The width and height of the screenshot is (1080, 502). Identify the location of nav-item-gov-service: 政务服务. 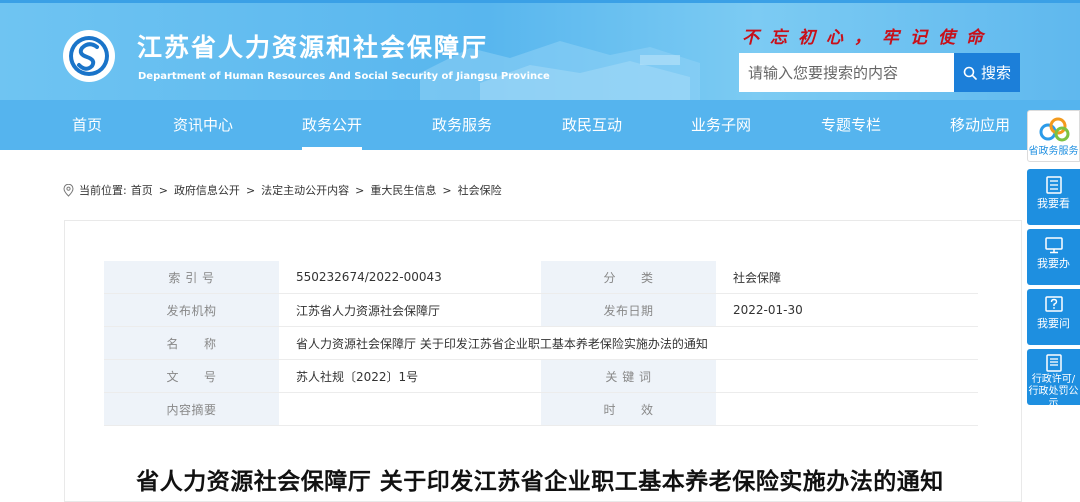
(462, 125).